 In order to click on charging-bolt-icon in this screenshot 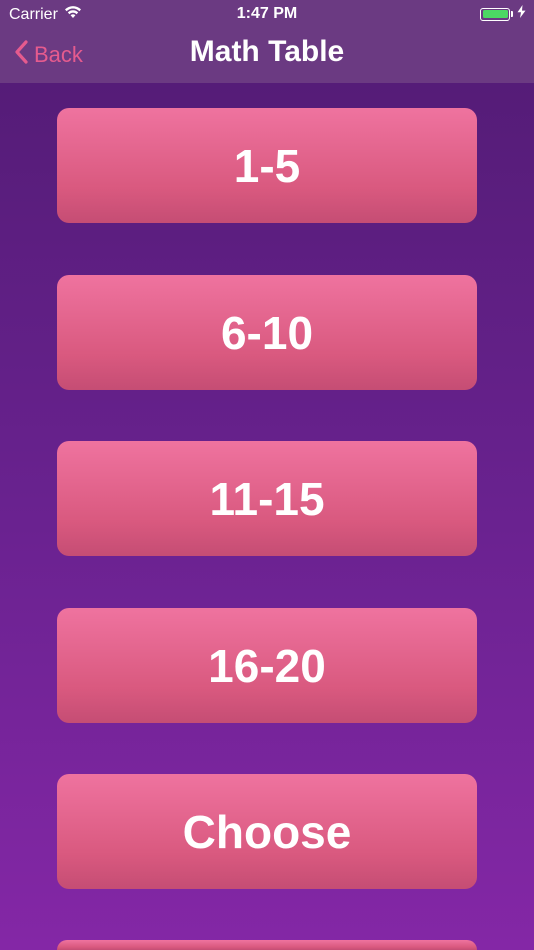, I will do `click(521, 14)`.